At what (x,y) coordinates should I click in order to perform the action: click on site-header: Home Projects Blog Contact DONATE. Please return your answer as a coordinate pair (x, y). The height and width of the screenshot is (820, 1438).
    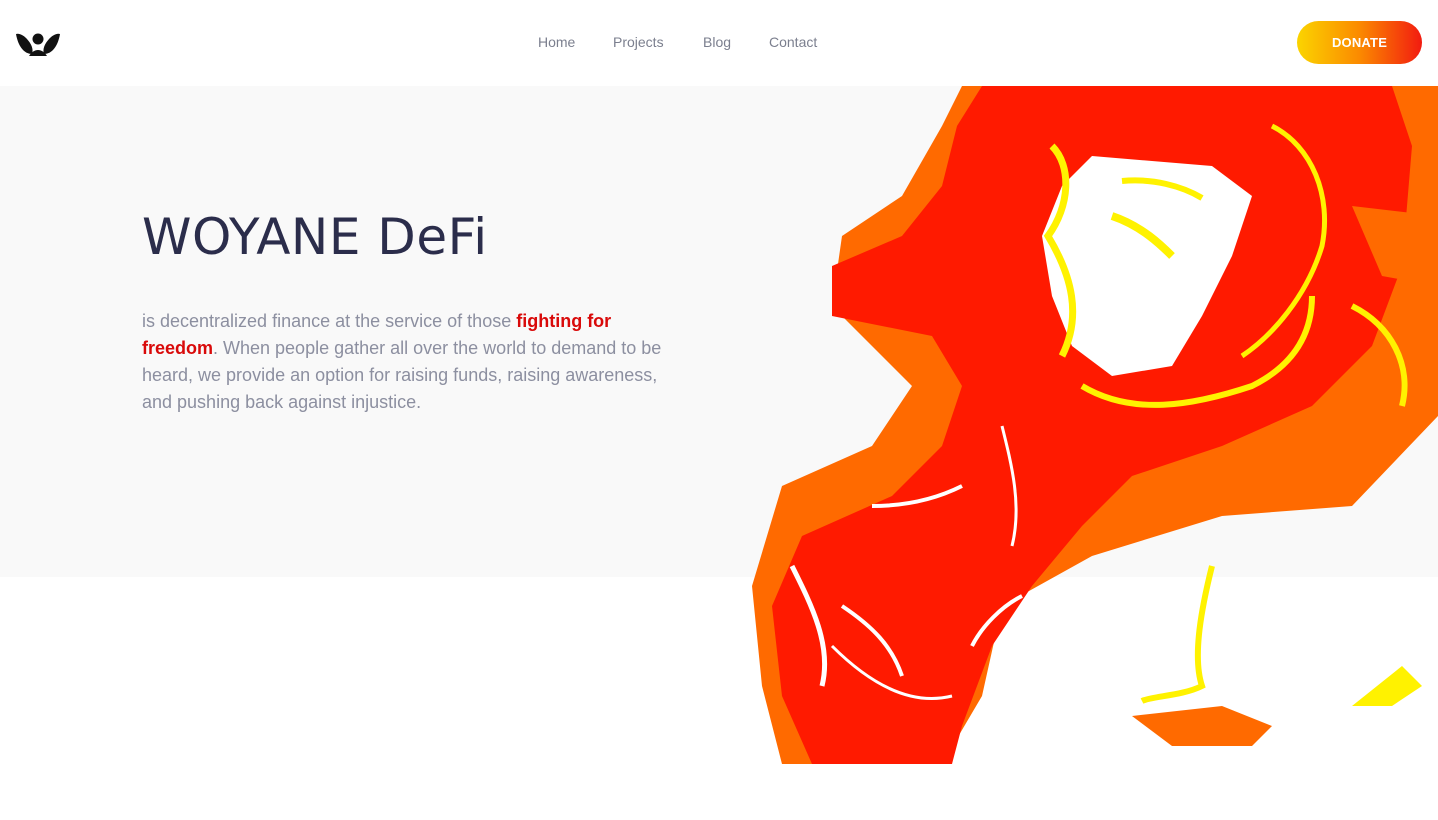
    Looking at the image, I should click on (719, 43).